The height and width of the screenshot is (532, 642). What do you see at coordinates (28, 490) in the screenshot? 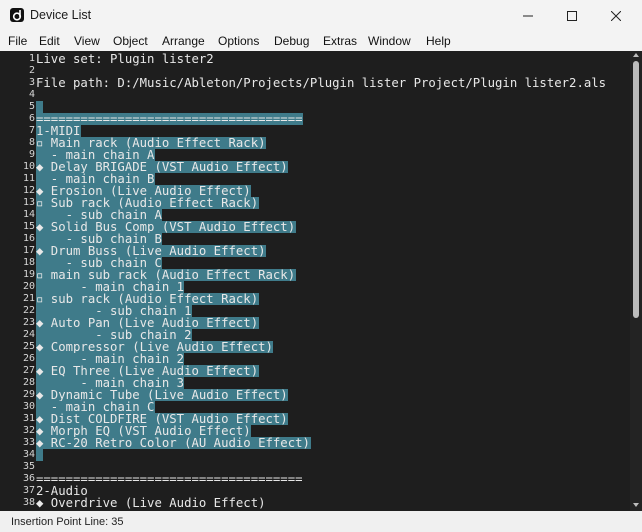
I see `line-number: 37` at bounding box center [28, 490].